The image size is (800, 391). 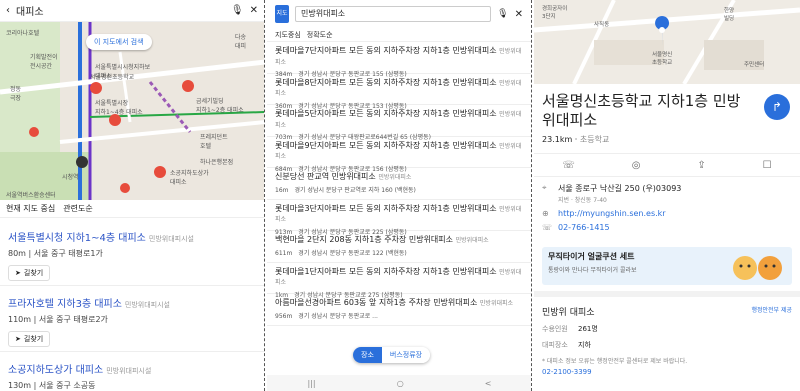 What do you see at coordinates (393, 14) in the screenshot?
I see `search-input: 민방위대피소` at bounding box center [393, 14].